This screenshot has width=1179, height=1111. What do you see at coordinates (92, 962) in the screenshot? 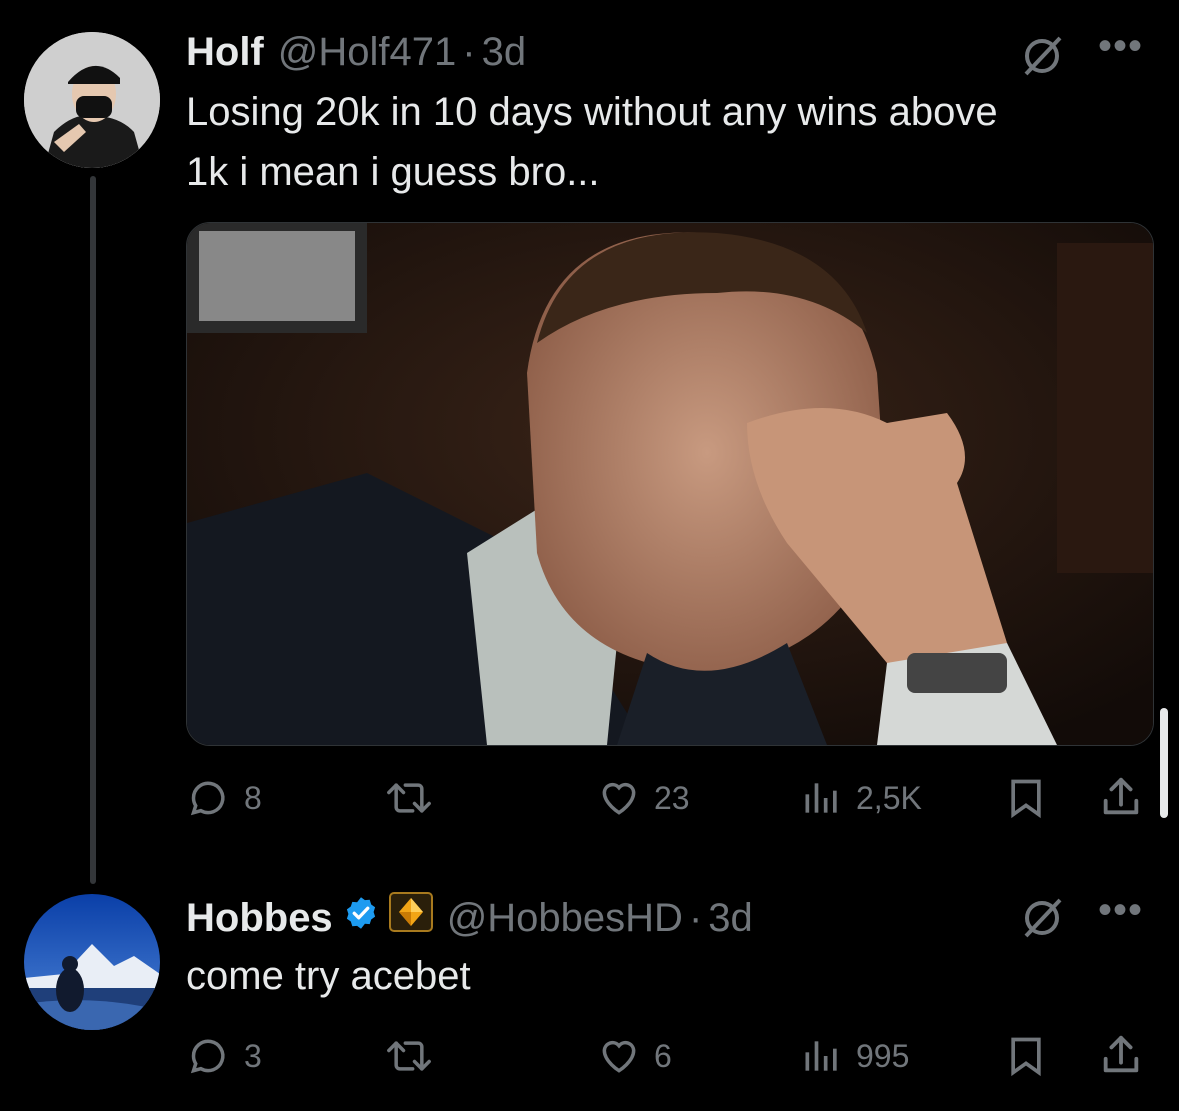
I see `avatar-hobbes` at bounding box center [92, 962].